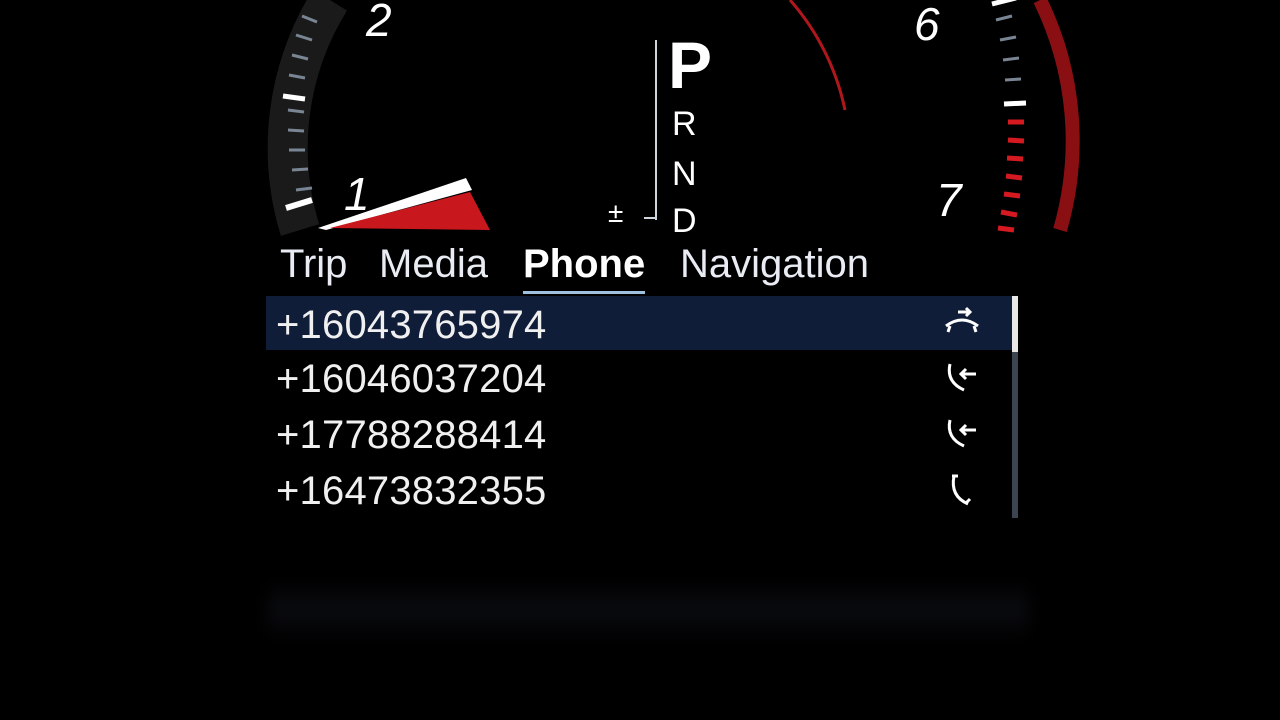 The width and height of the screenshot is (1280, 720). What do you see at coordinates (639, 490) in the screenshot?
I see `call-log-row: +16473832355` at bounding box center [639, 490].